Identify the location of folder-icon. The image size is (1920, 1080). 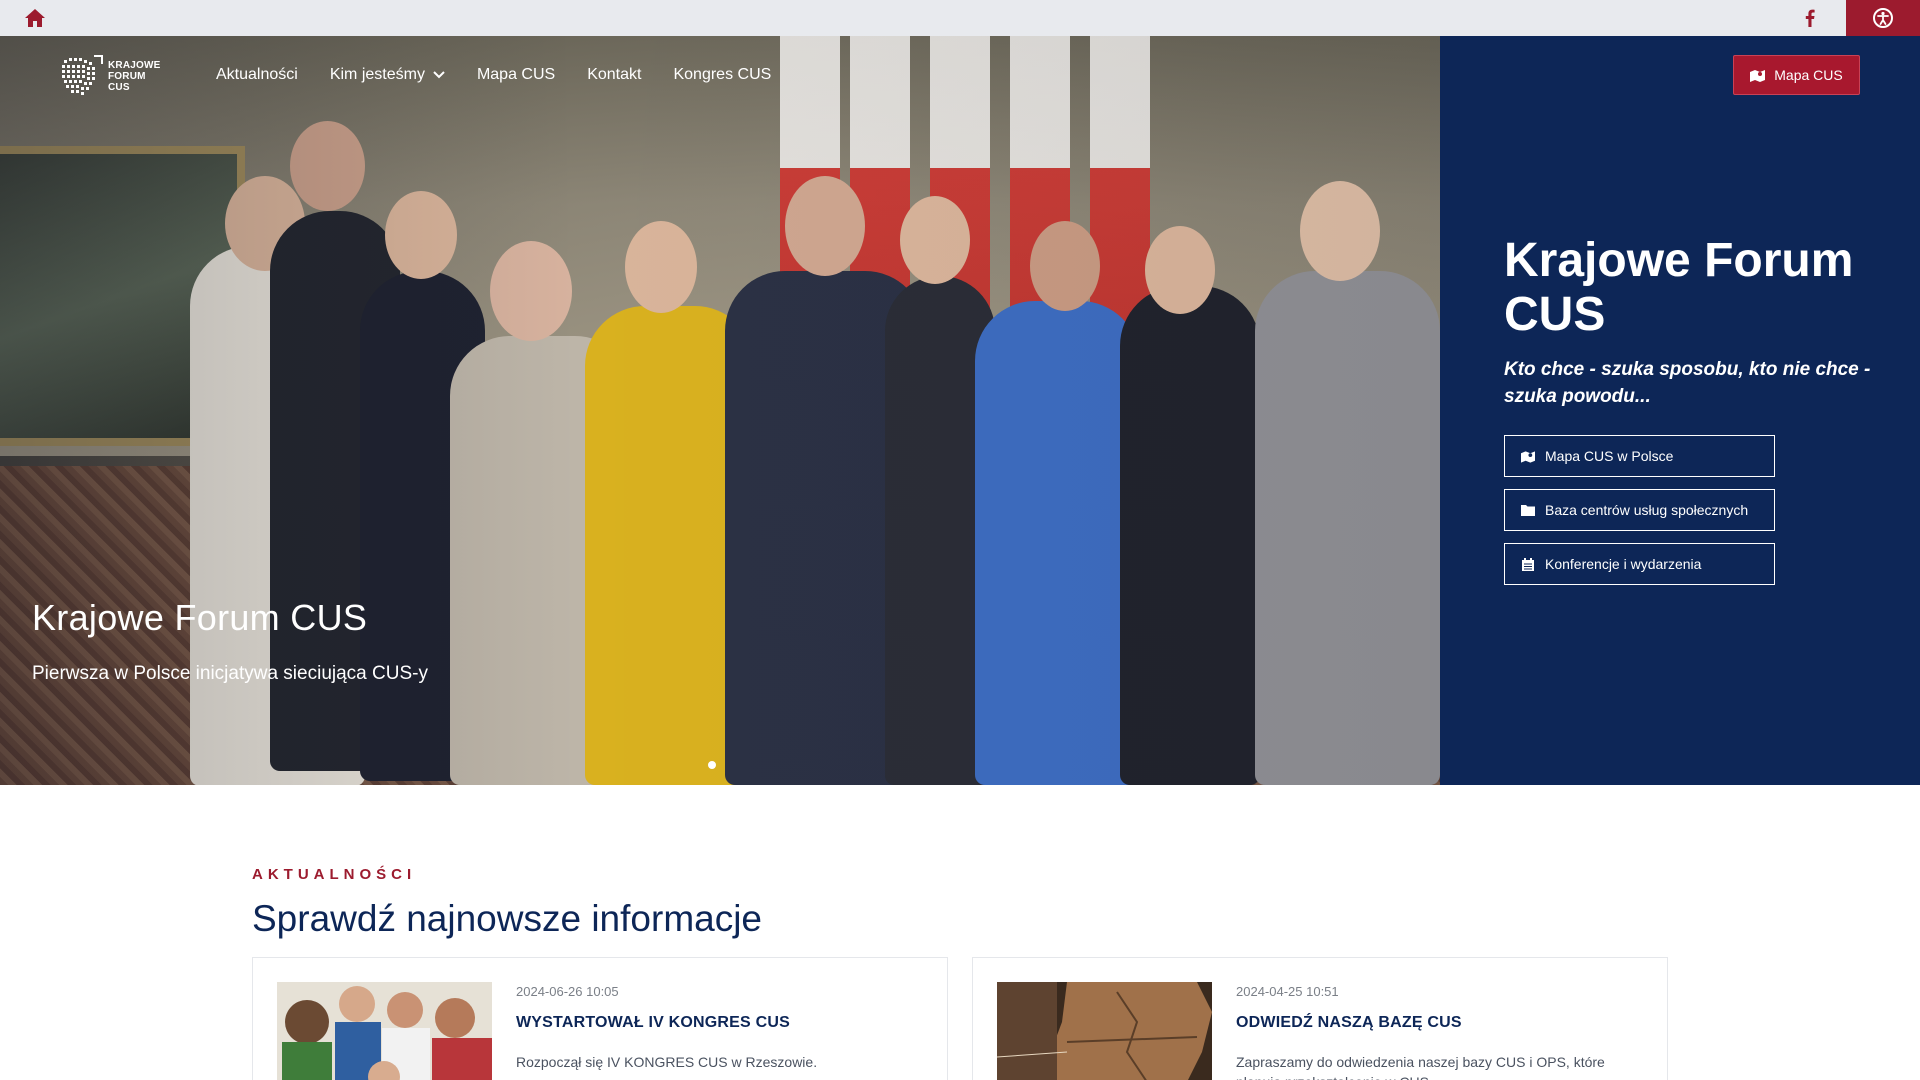
(1528, 510).